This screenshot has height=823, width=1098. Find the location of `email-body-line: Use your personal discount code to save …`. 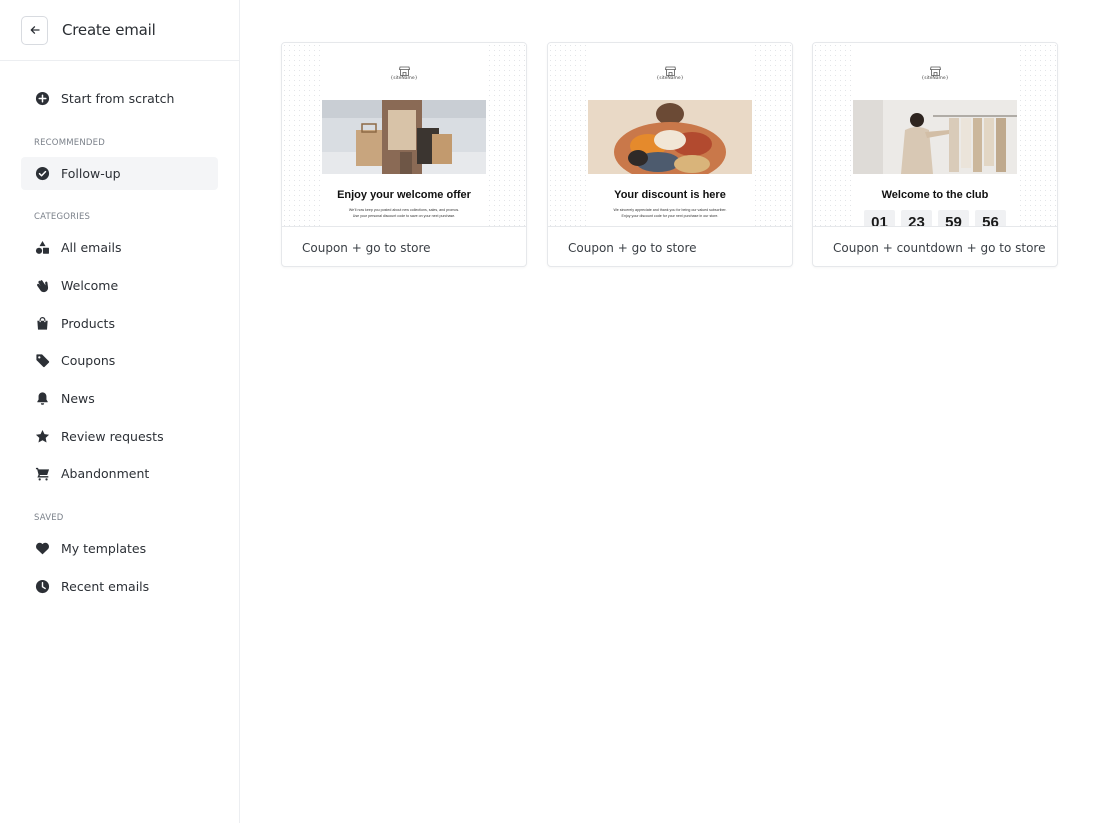

email-body-line: Use your personal discount code to save … is located at coordinates (404, 215).